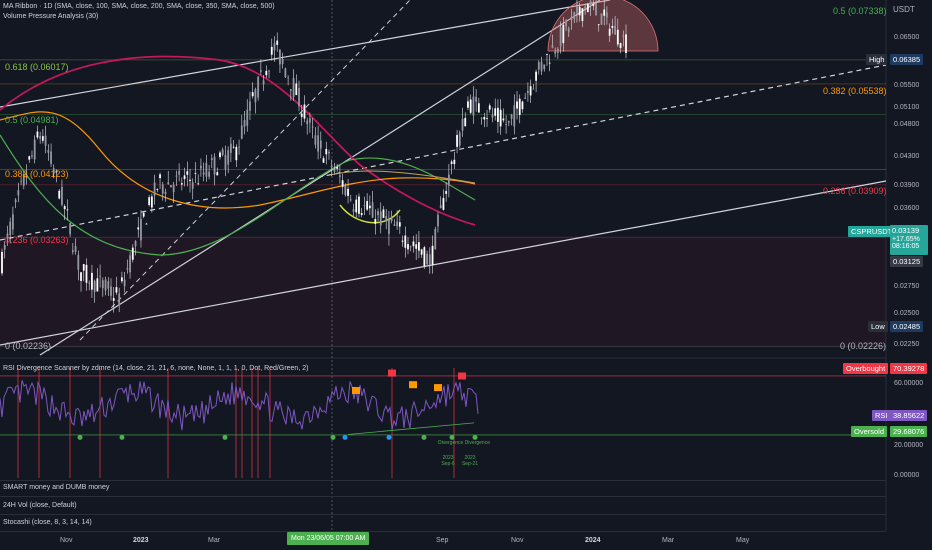 Image resolution: width=932 pixels, height=550 pixels. I want to click on panel-24h-vol: 24H Vol (close, Default), so click(40, 505).